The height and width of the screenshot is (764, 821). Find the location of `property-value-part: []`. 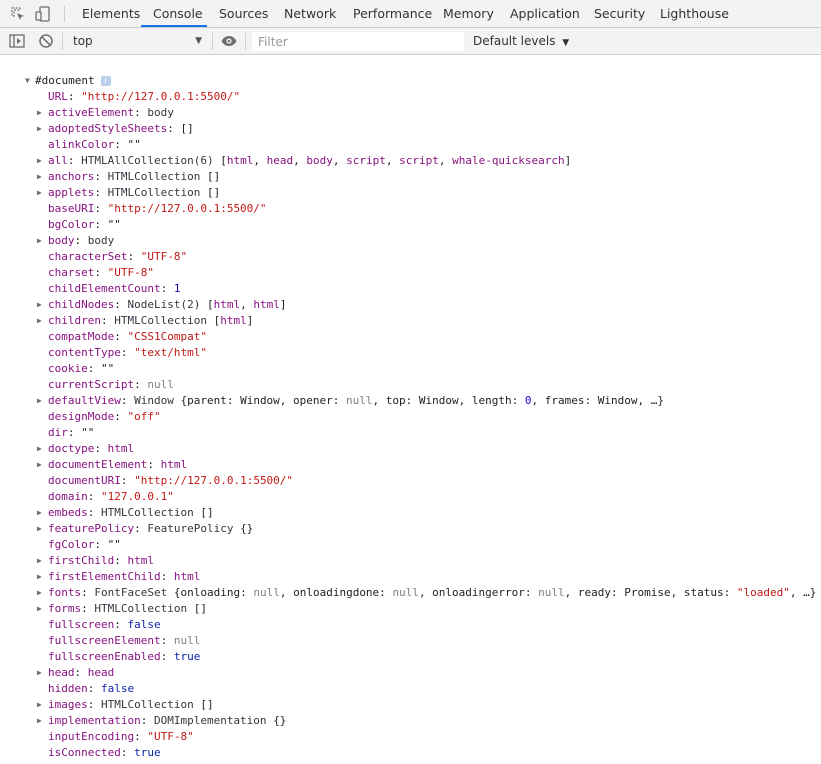

property-value-part: [] is located at coordinates (207, 512).